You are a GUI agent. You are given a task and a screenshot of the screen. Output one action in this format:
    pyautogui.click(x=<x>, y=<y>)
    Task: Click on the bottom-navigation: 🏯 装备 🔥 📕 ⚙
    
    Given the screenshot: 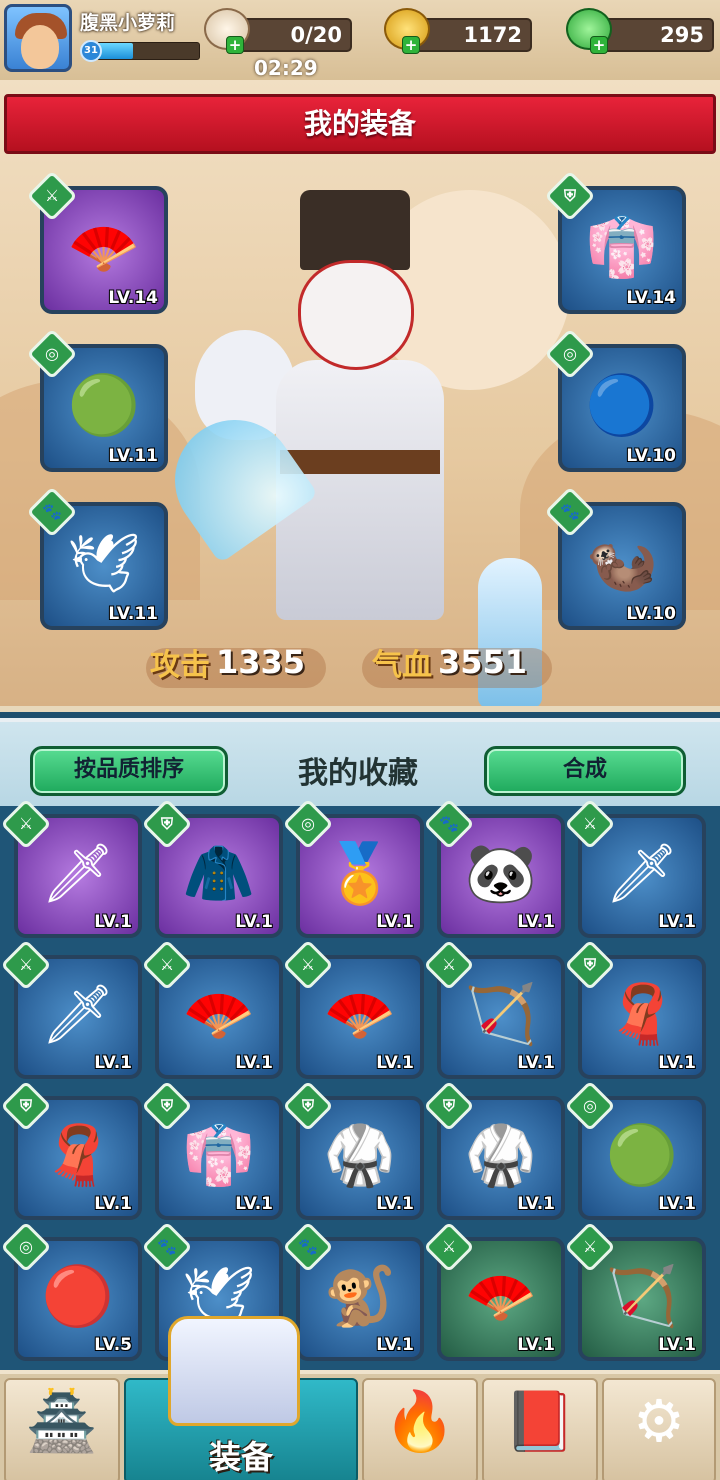 What is the action you would take?
    pyautogui.click(x=360, y=1425)
    